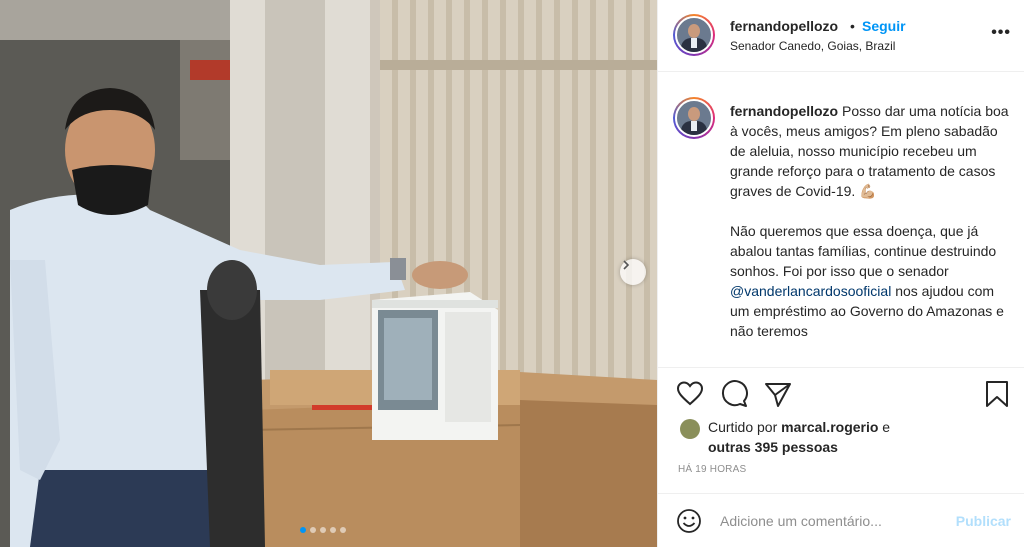 The width and height of the screenshot is (1024, 547). Describe the element at coordinates (829, 427) in the screenshot. I see `liker-username: marcal.rogerio` at that location.